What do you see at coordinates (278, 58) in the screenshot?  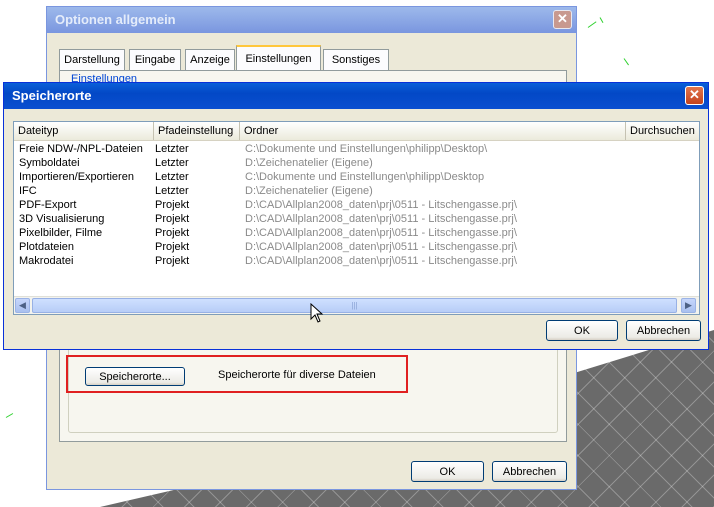 I see `tab-einstellungen: Einstellungen` at bounding box center [278, 58].